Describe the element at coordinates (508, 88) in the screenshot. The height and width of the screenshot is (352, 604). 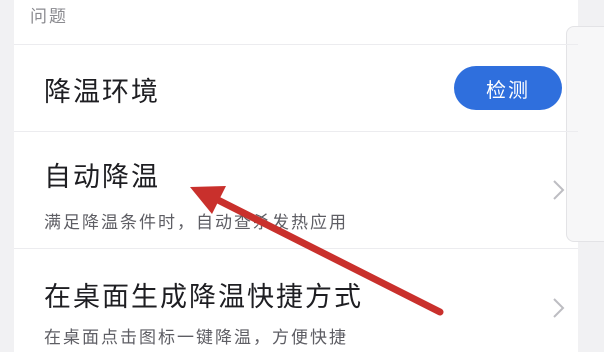
I see `detect-button: 检测` at that location.